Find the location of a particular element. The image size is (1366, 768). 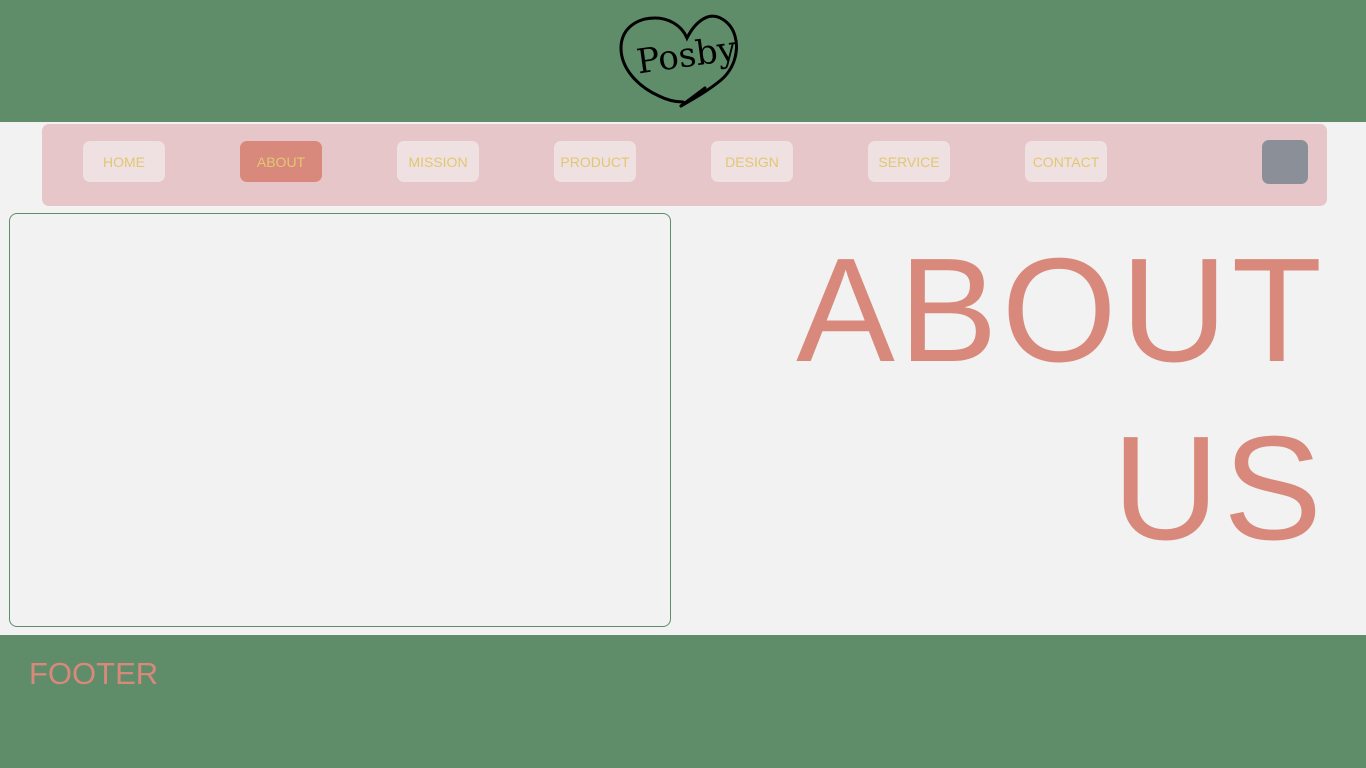

nav-item-service: SERVICE is located at coordinates (909, 161).